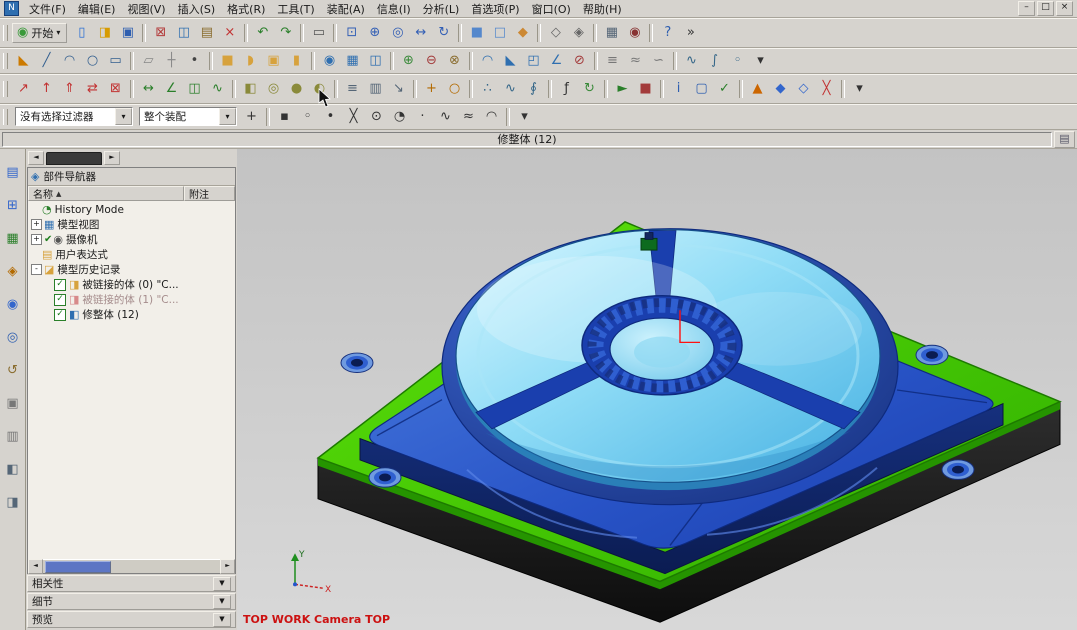 This screenshot has width=1077, height=630. Describe the element at coordinates (295, 9) in the screenshot. I see `menu-tools: 工具(T)` at that location.